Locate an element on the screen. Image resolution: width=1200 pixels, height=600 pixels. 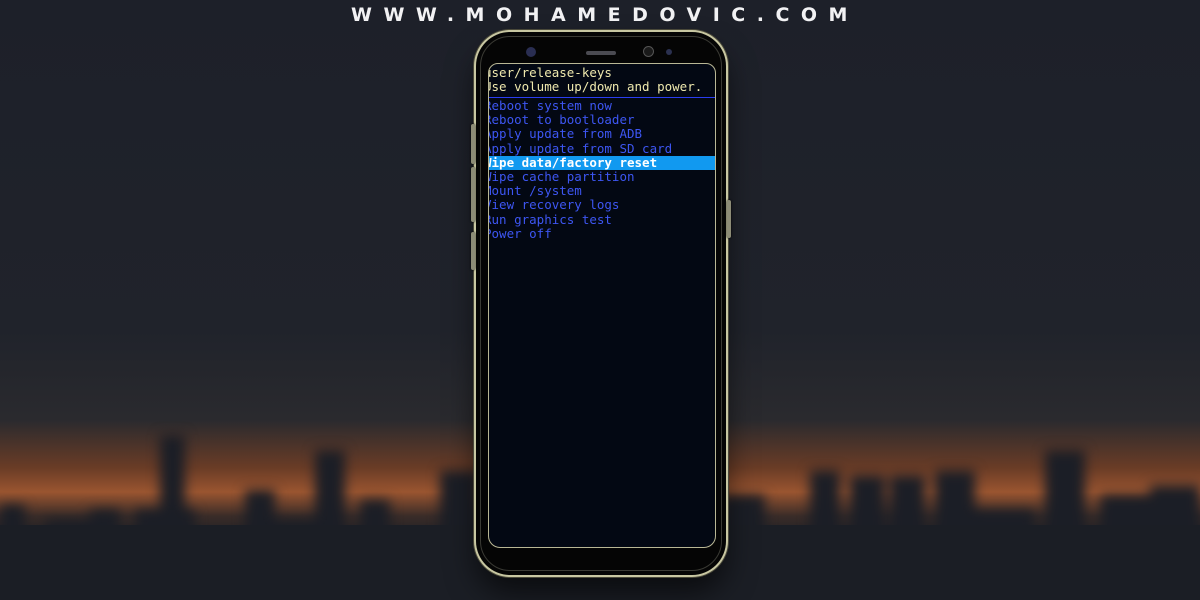
menu-item-mount-system: Mount /system is located at coordinates (602, 191).